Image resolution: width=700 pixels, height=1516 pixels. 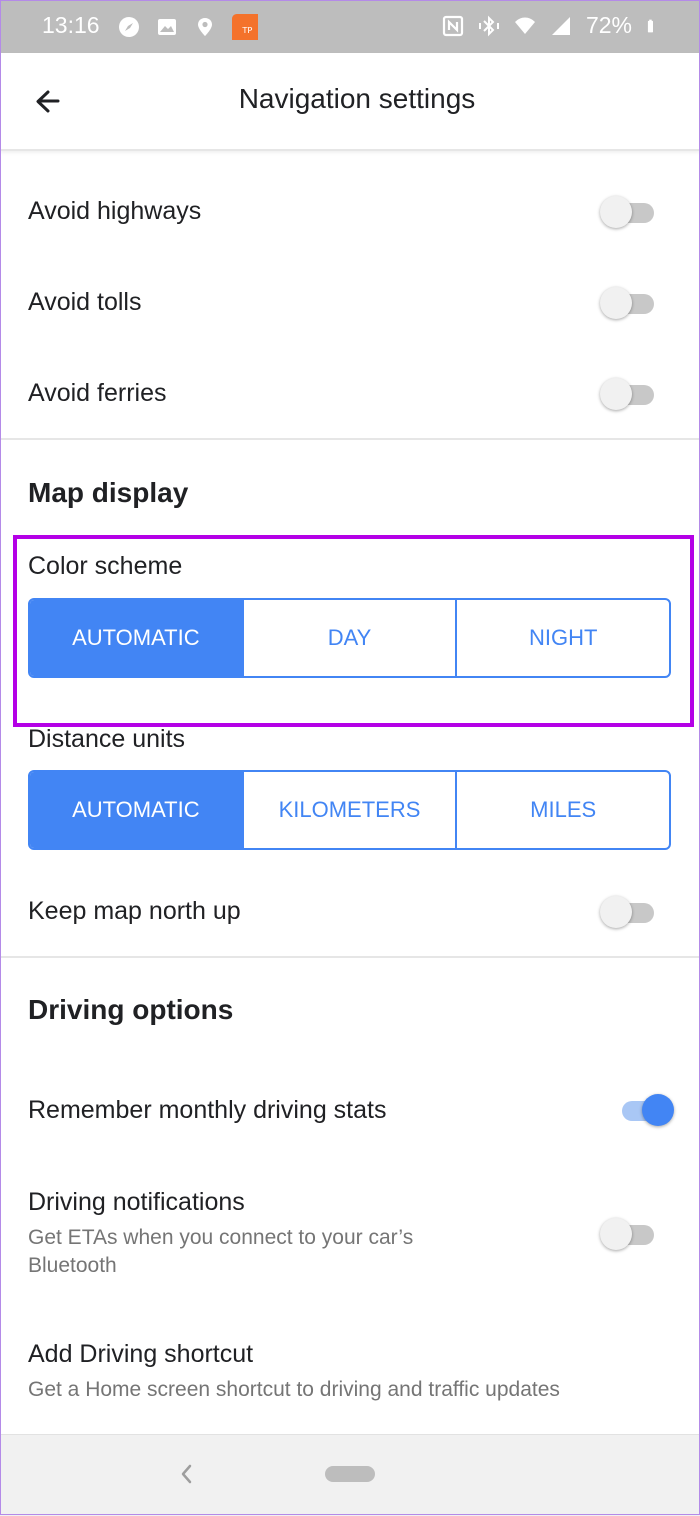 I want to click on keep-north-up-toggle, so click(x=627, y=912).